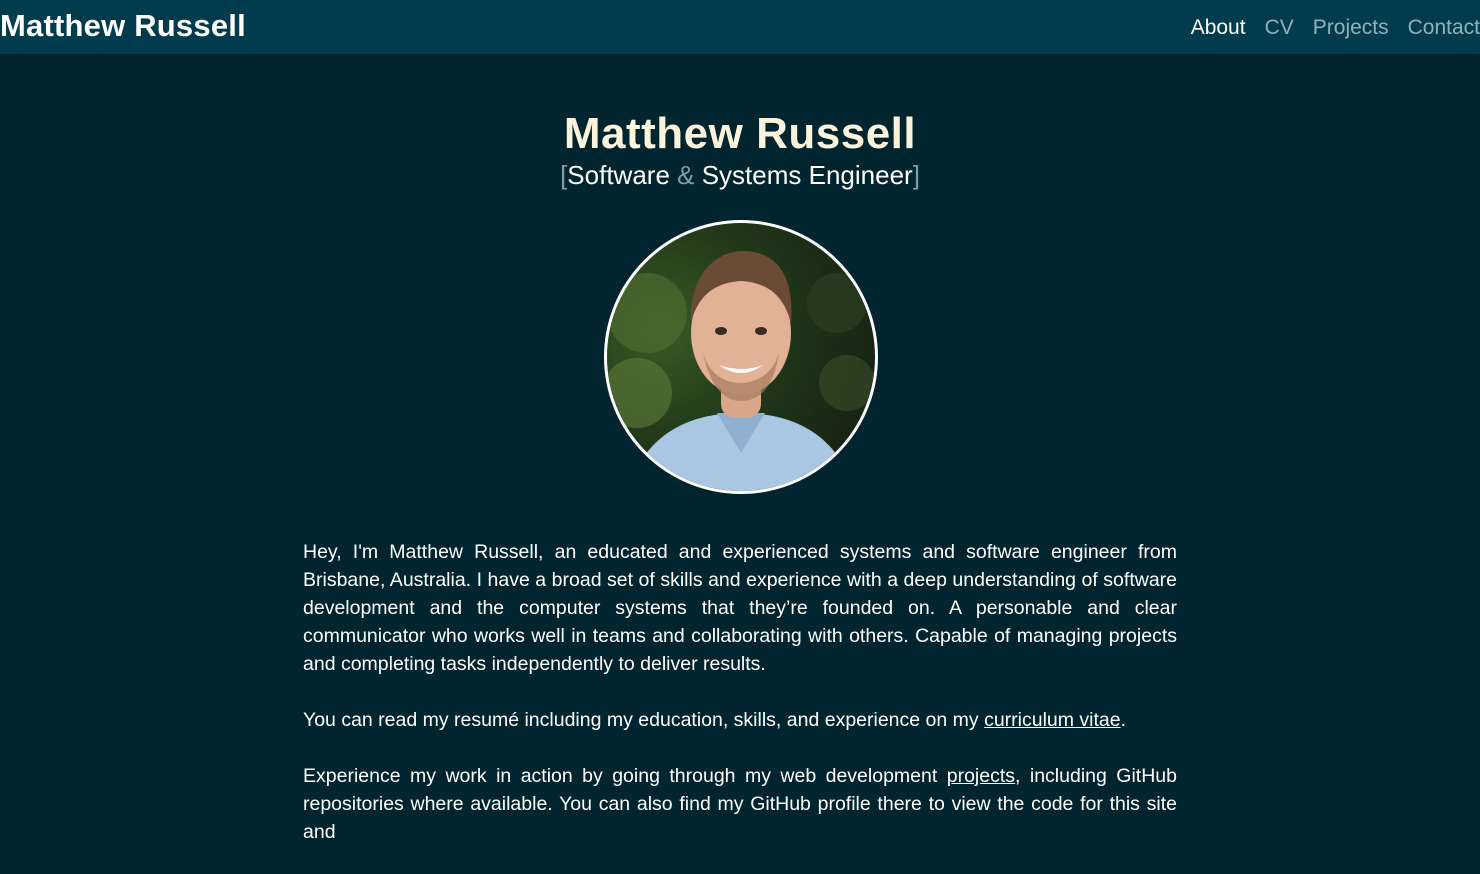 Image resolution: width=1480 pixels, height=874 pixels. I want to click on hero-subtitle: [Software & Systems Engineer], so click(740, 175).